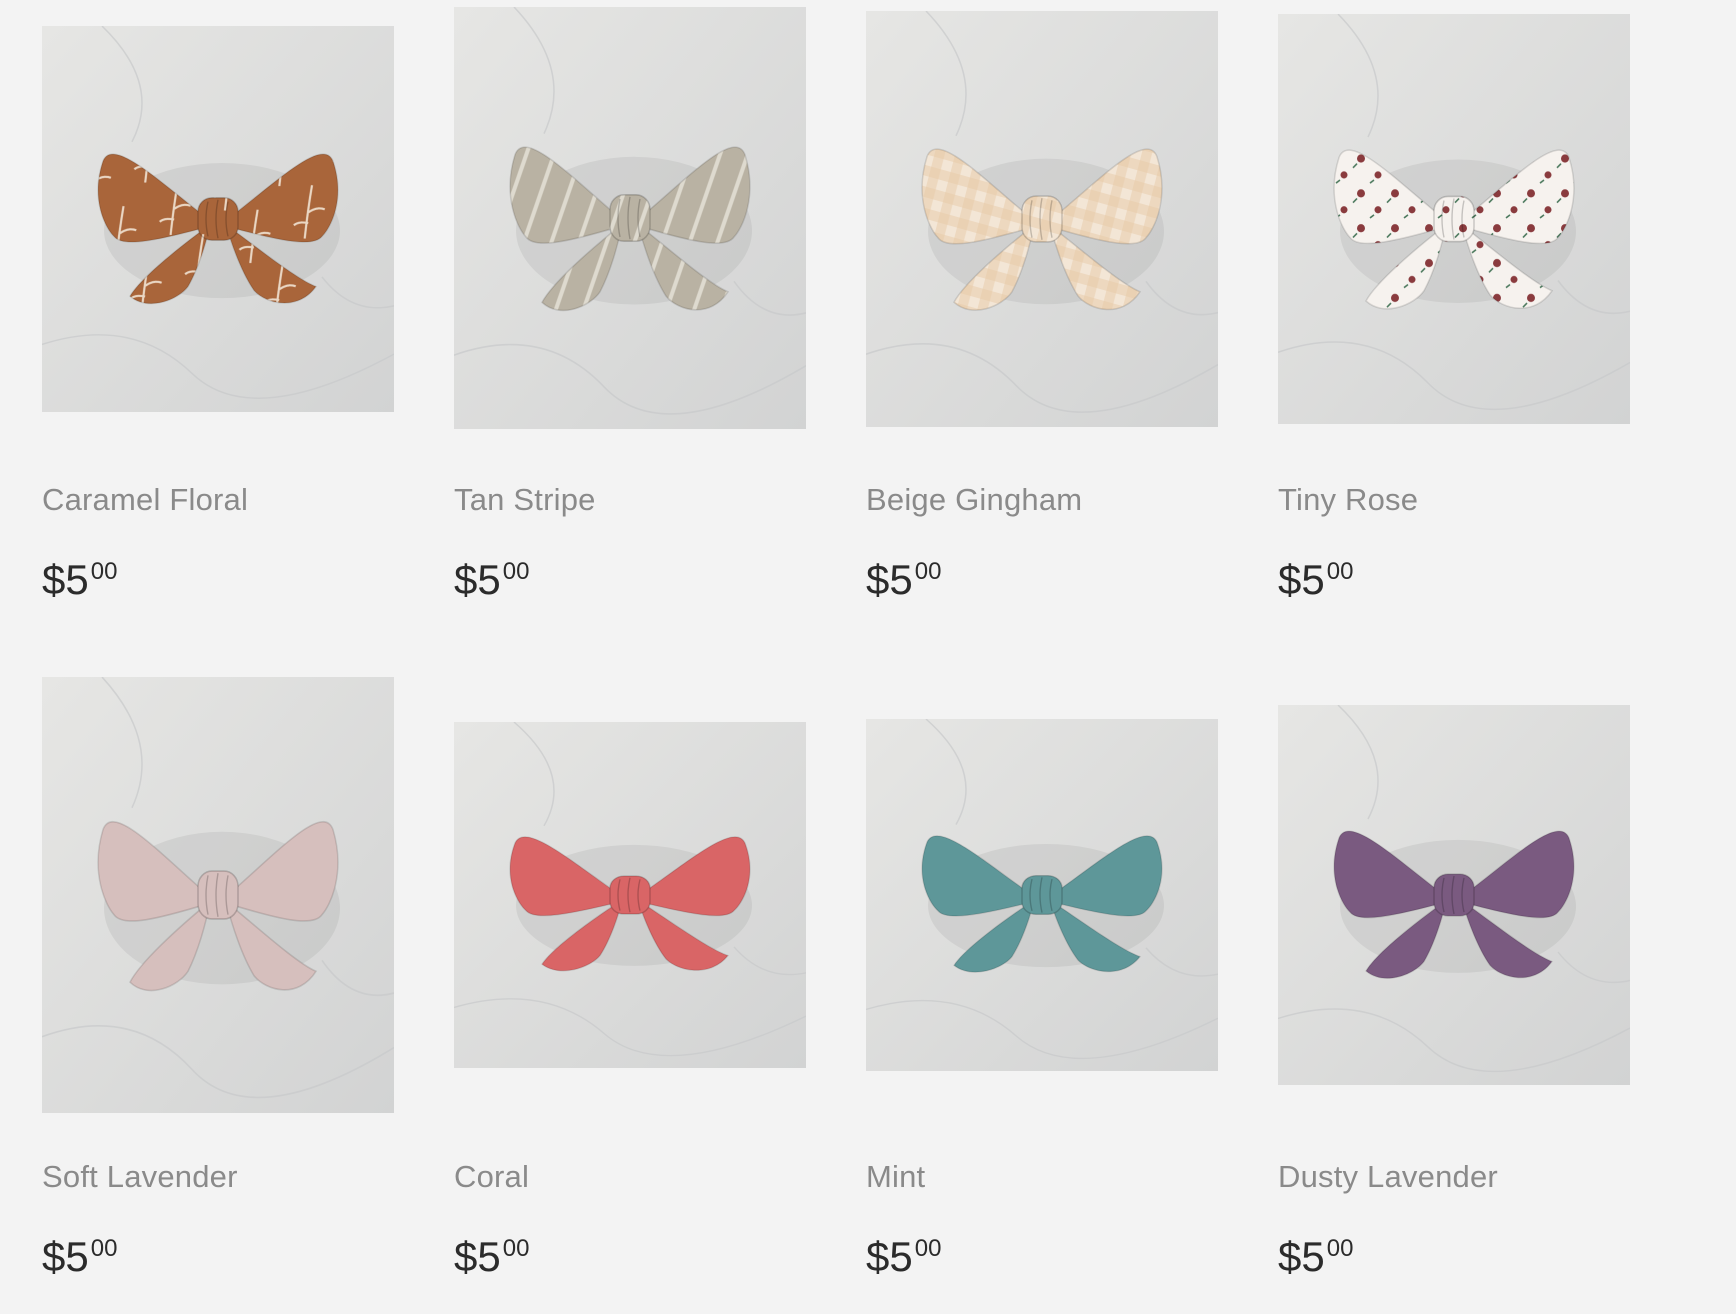  I want to click on product-title: Caramel Floral, so click(145, 500).